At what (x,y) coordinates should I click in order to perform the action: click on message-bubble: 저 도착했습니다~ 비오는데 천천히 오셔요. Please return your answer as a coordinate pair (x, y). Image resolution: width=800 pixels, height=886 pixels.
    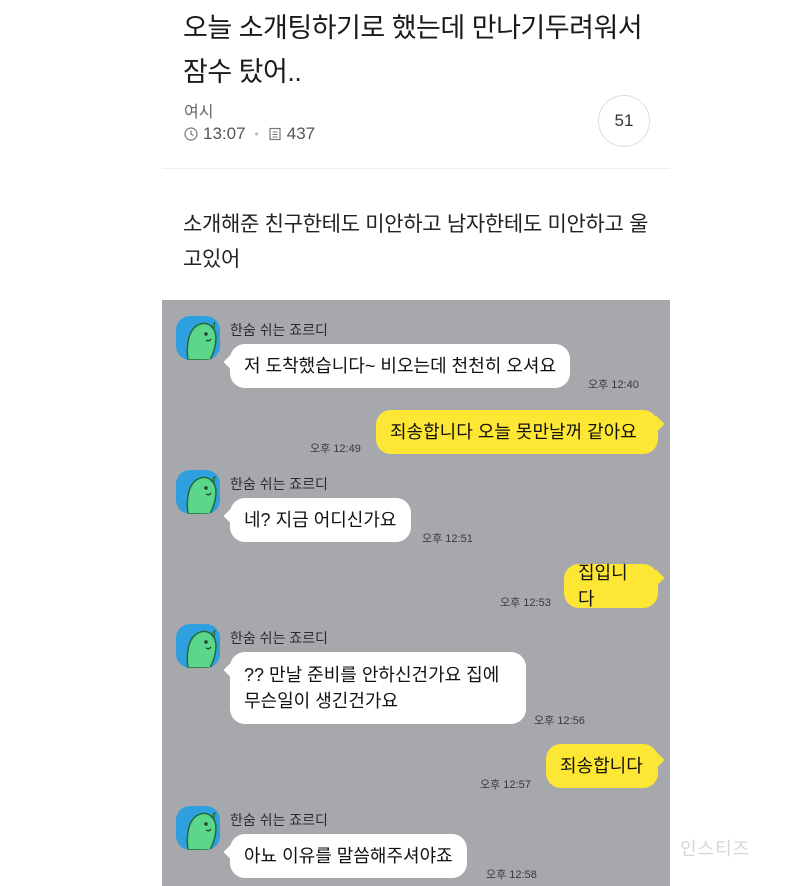
    Looking at the image, I should click on (400, 366).